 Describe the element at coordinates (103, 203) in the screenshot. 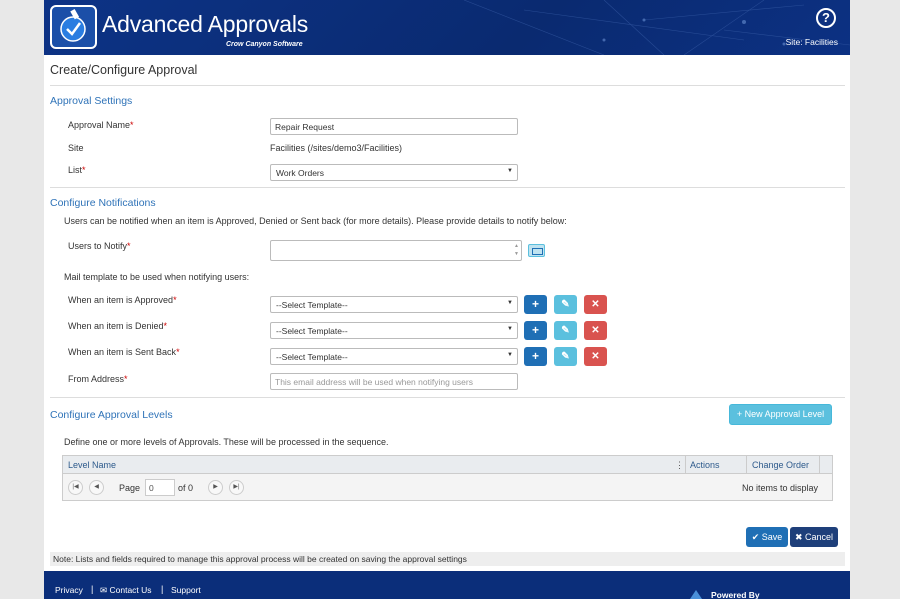

I see `section-notifications: Configure Notifications` at that location.